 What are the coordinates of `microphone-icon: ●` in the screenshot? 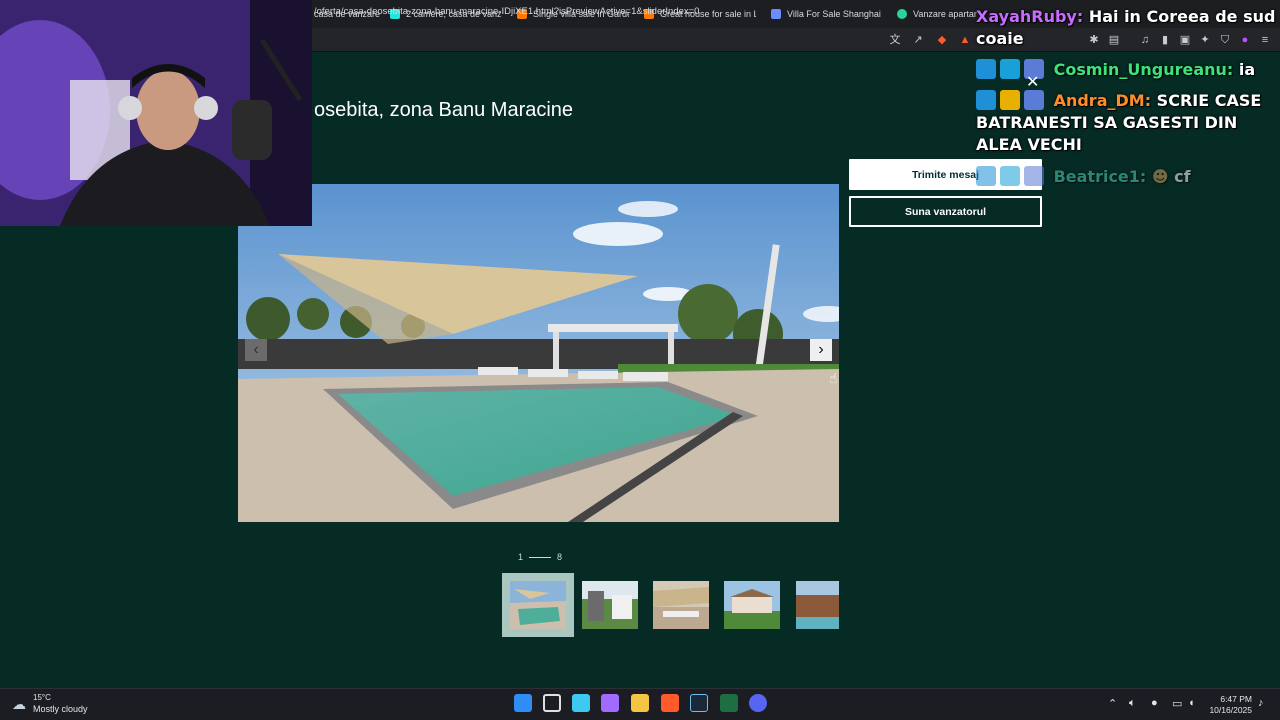 It's located at (1154, 703).